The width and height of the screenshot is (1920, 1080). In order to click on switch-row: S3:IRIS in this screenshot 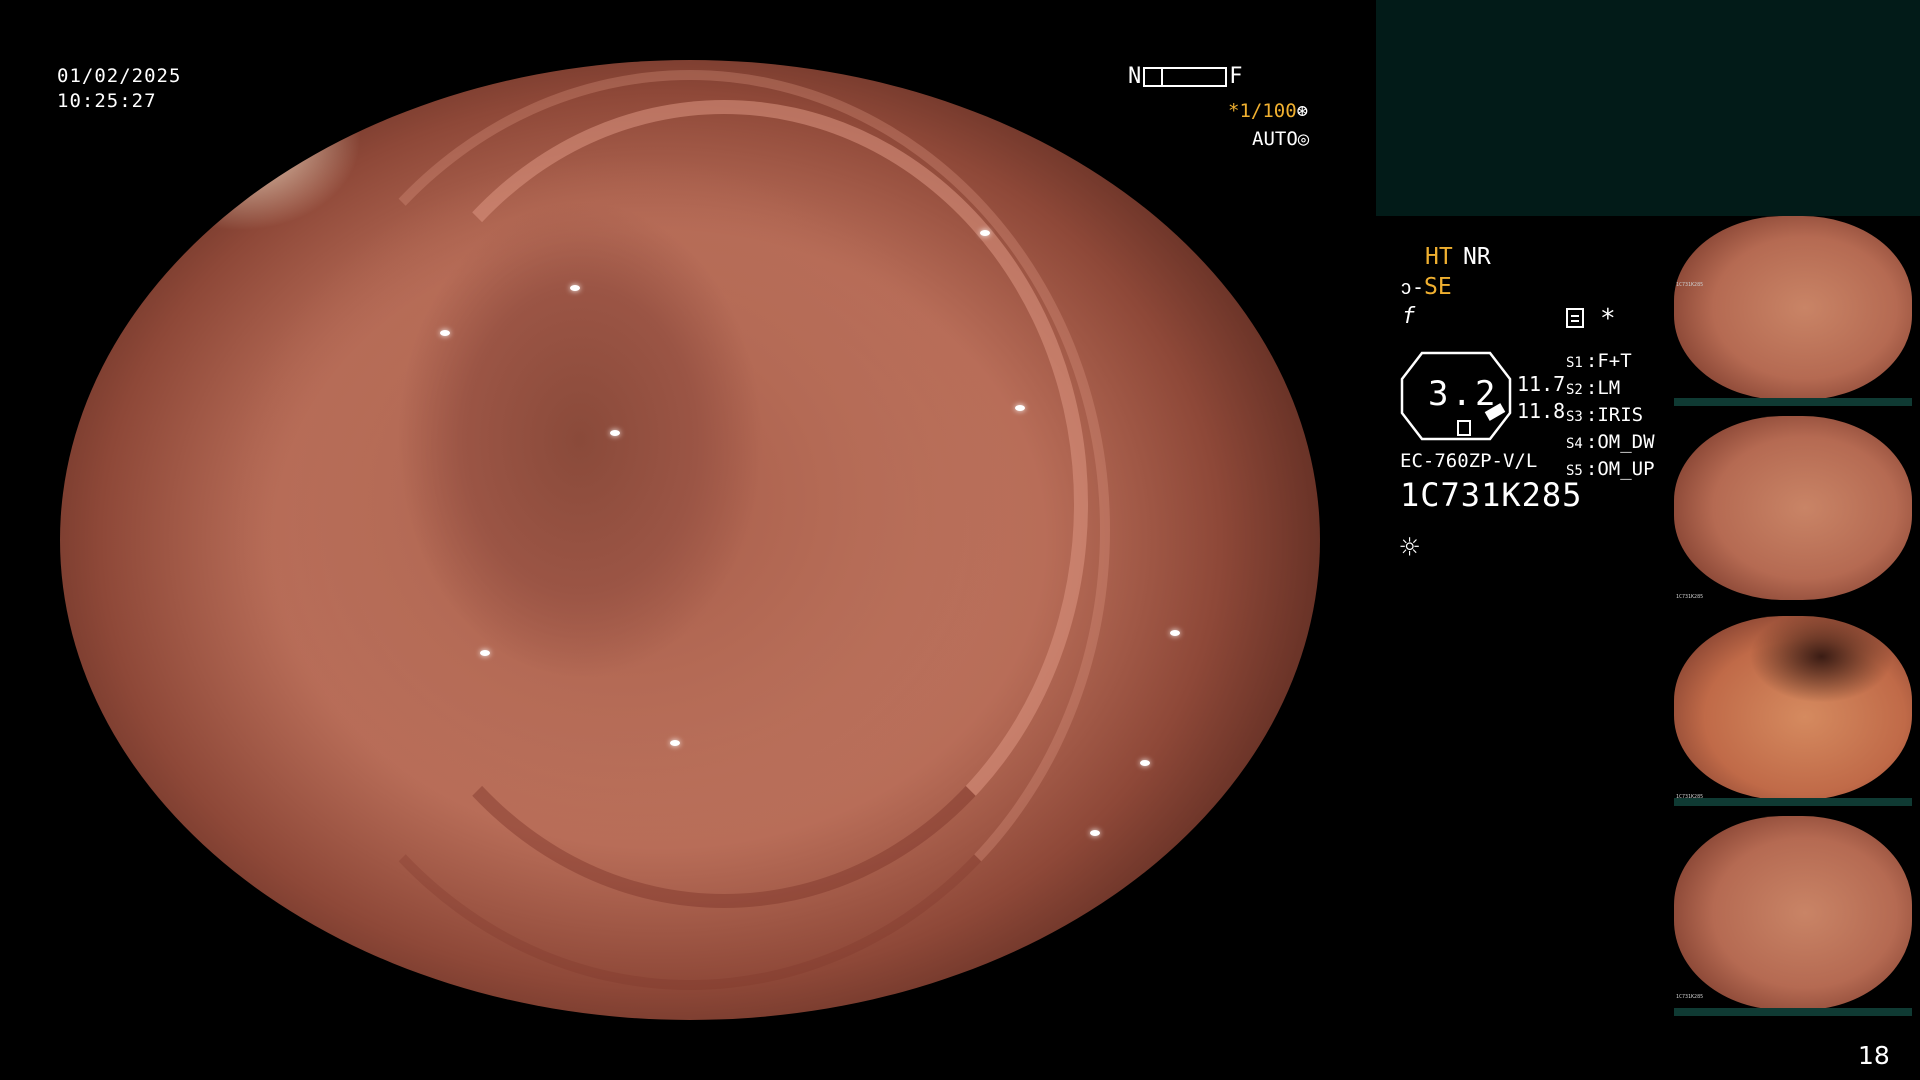, I will do `click(1605, 415)`.